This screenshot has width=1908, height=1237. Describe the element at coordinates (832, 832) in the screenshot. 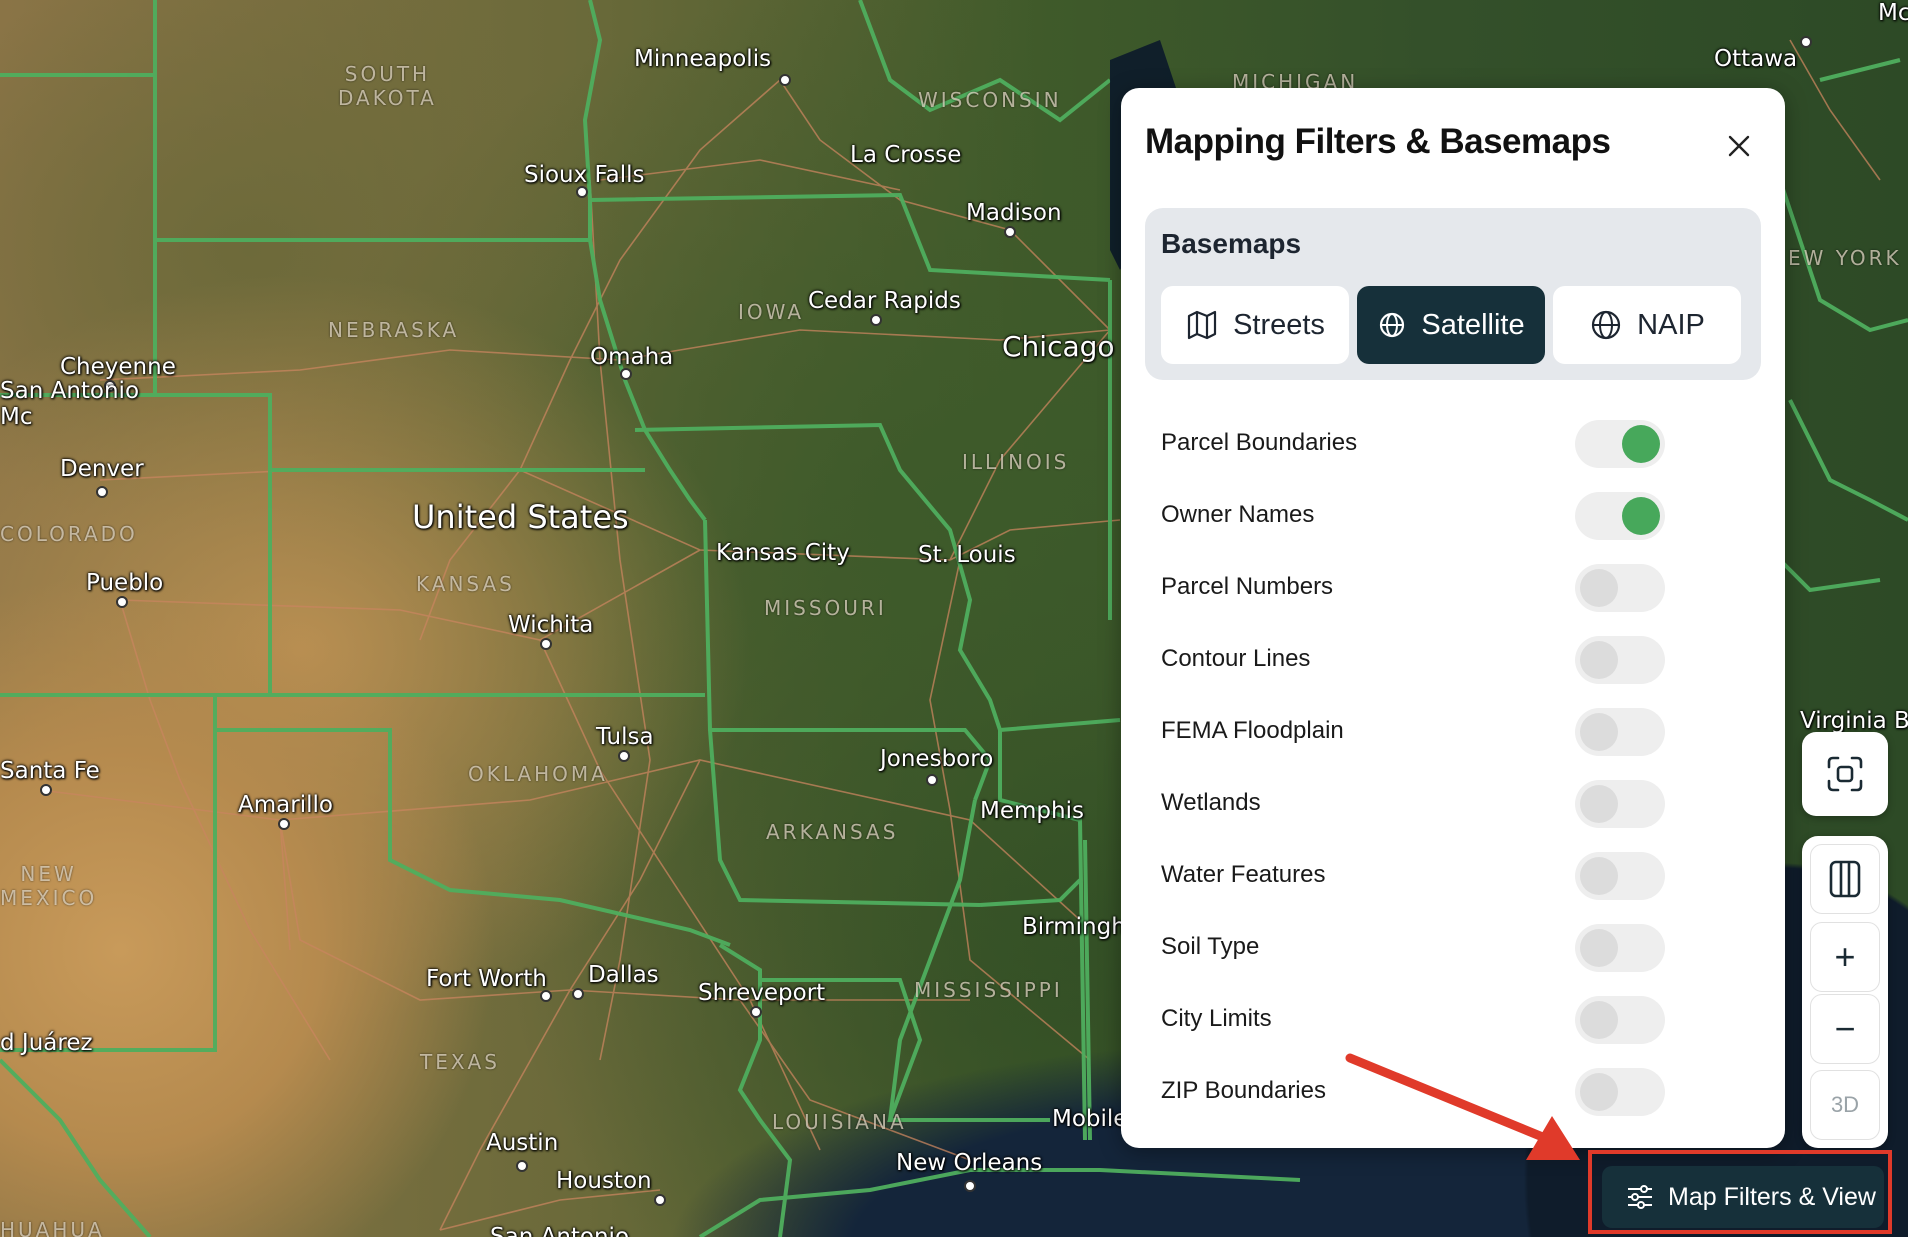

I see `state-label-arkansas: ARKANSAS` at that location.